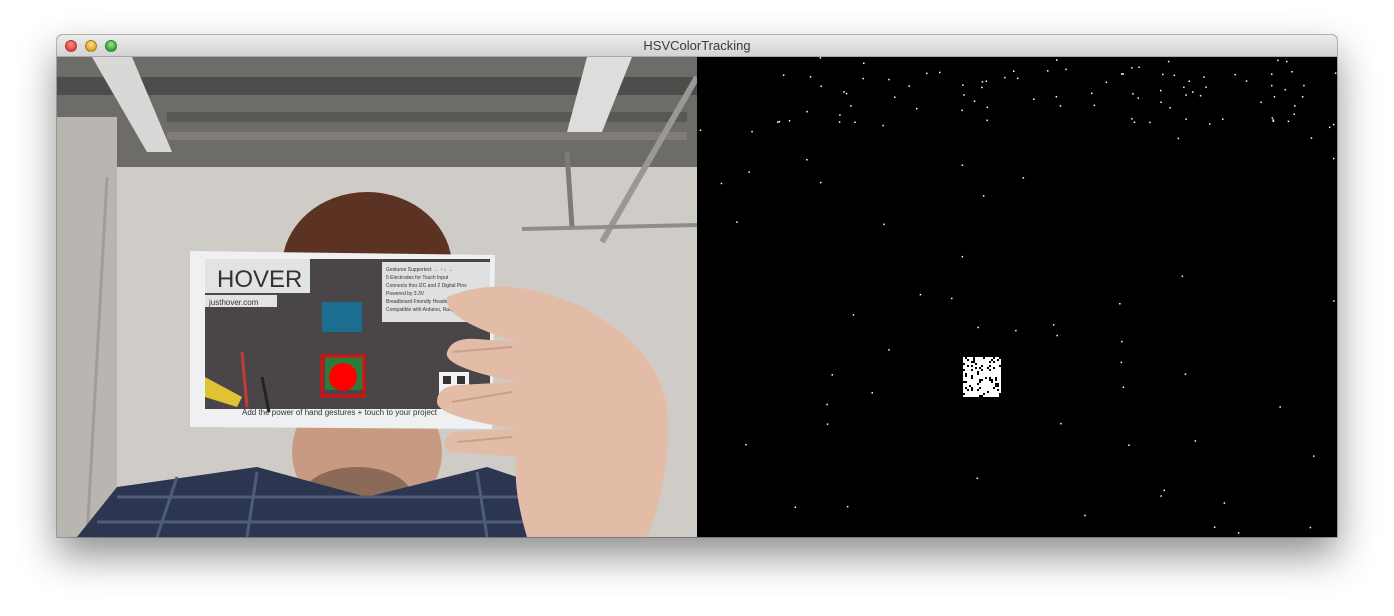  I want to click on title-bar: HSVColorTracking, so click(697, 46).